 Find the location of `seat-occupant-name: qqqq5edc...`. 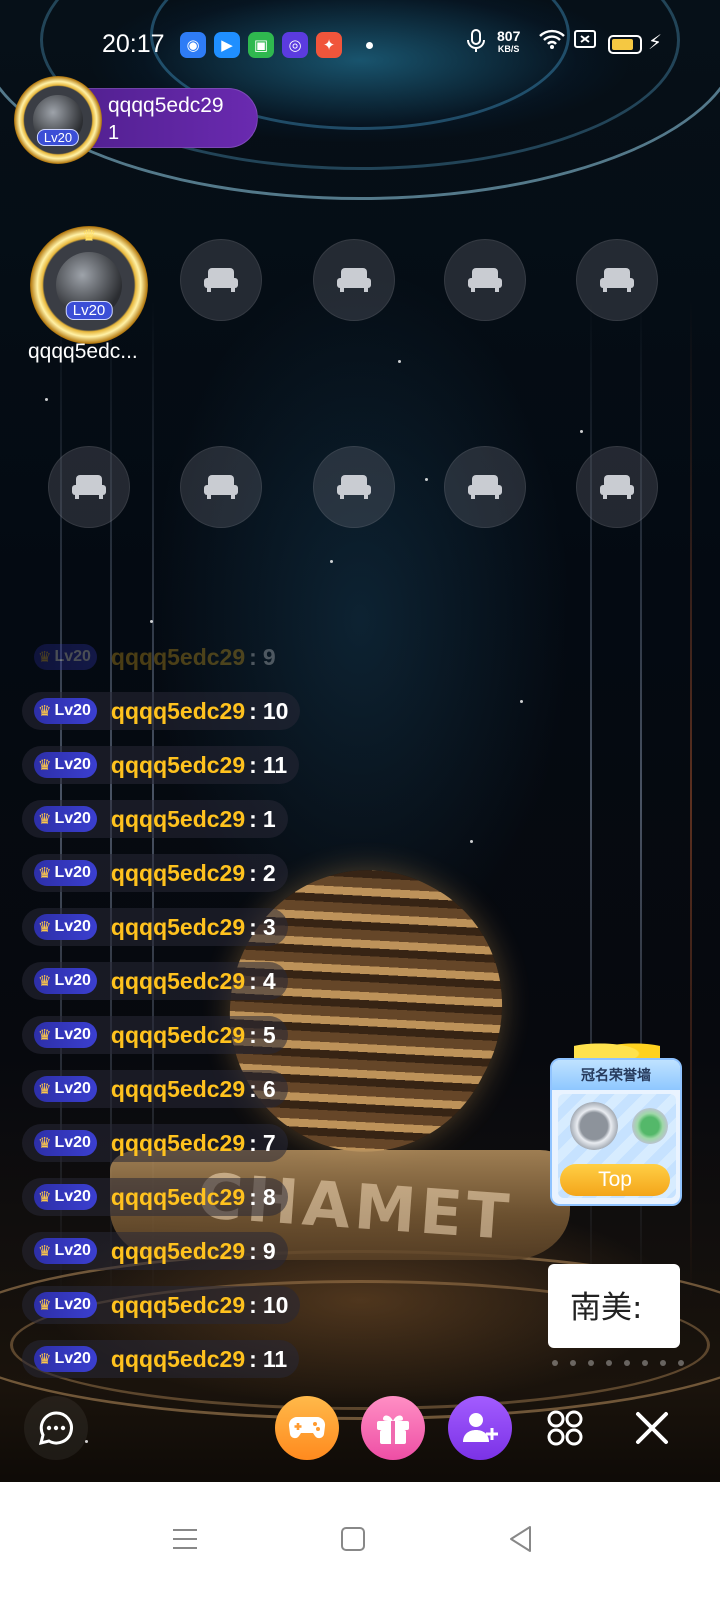

seat-occupant-name: qqqq5edc... is located at coordinates (83, 351).